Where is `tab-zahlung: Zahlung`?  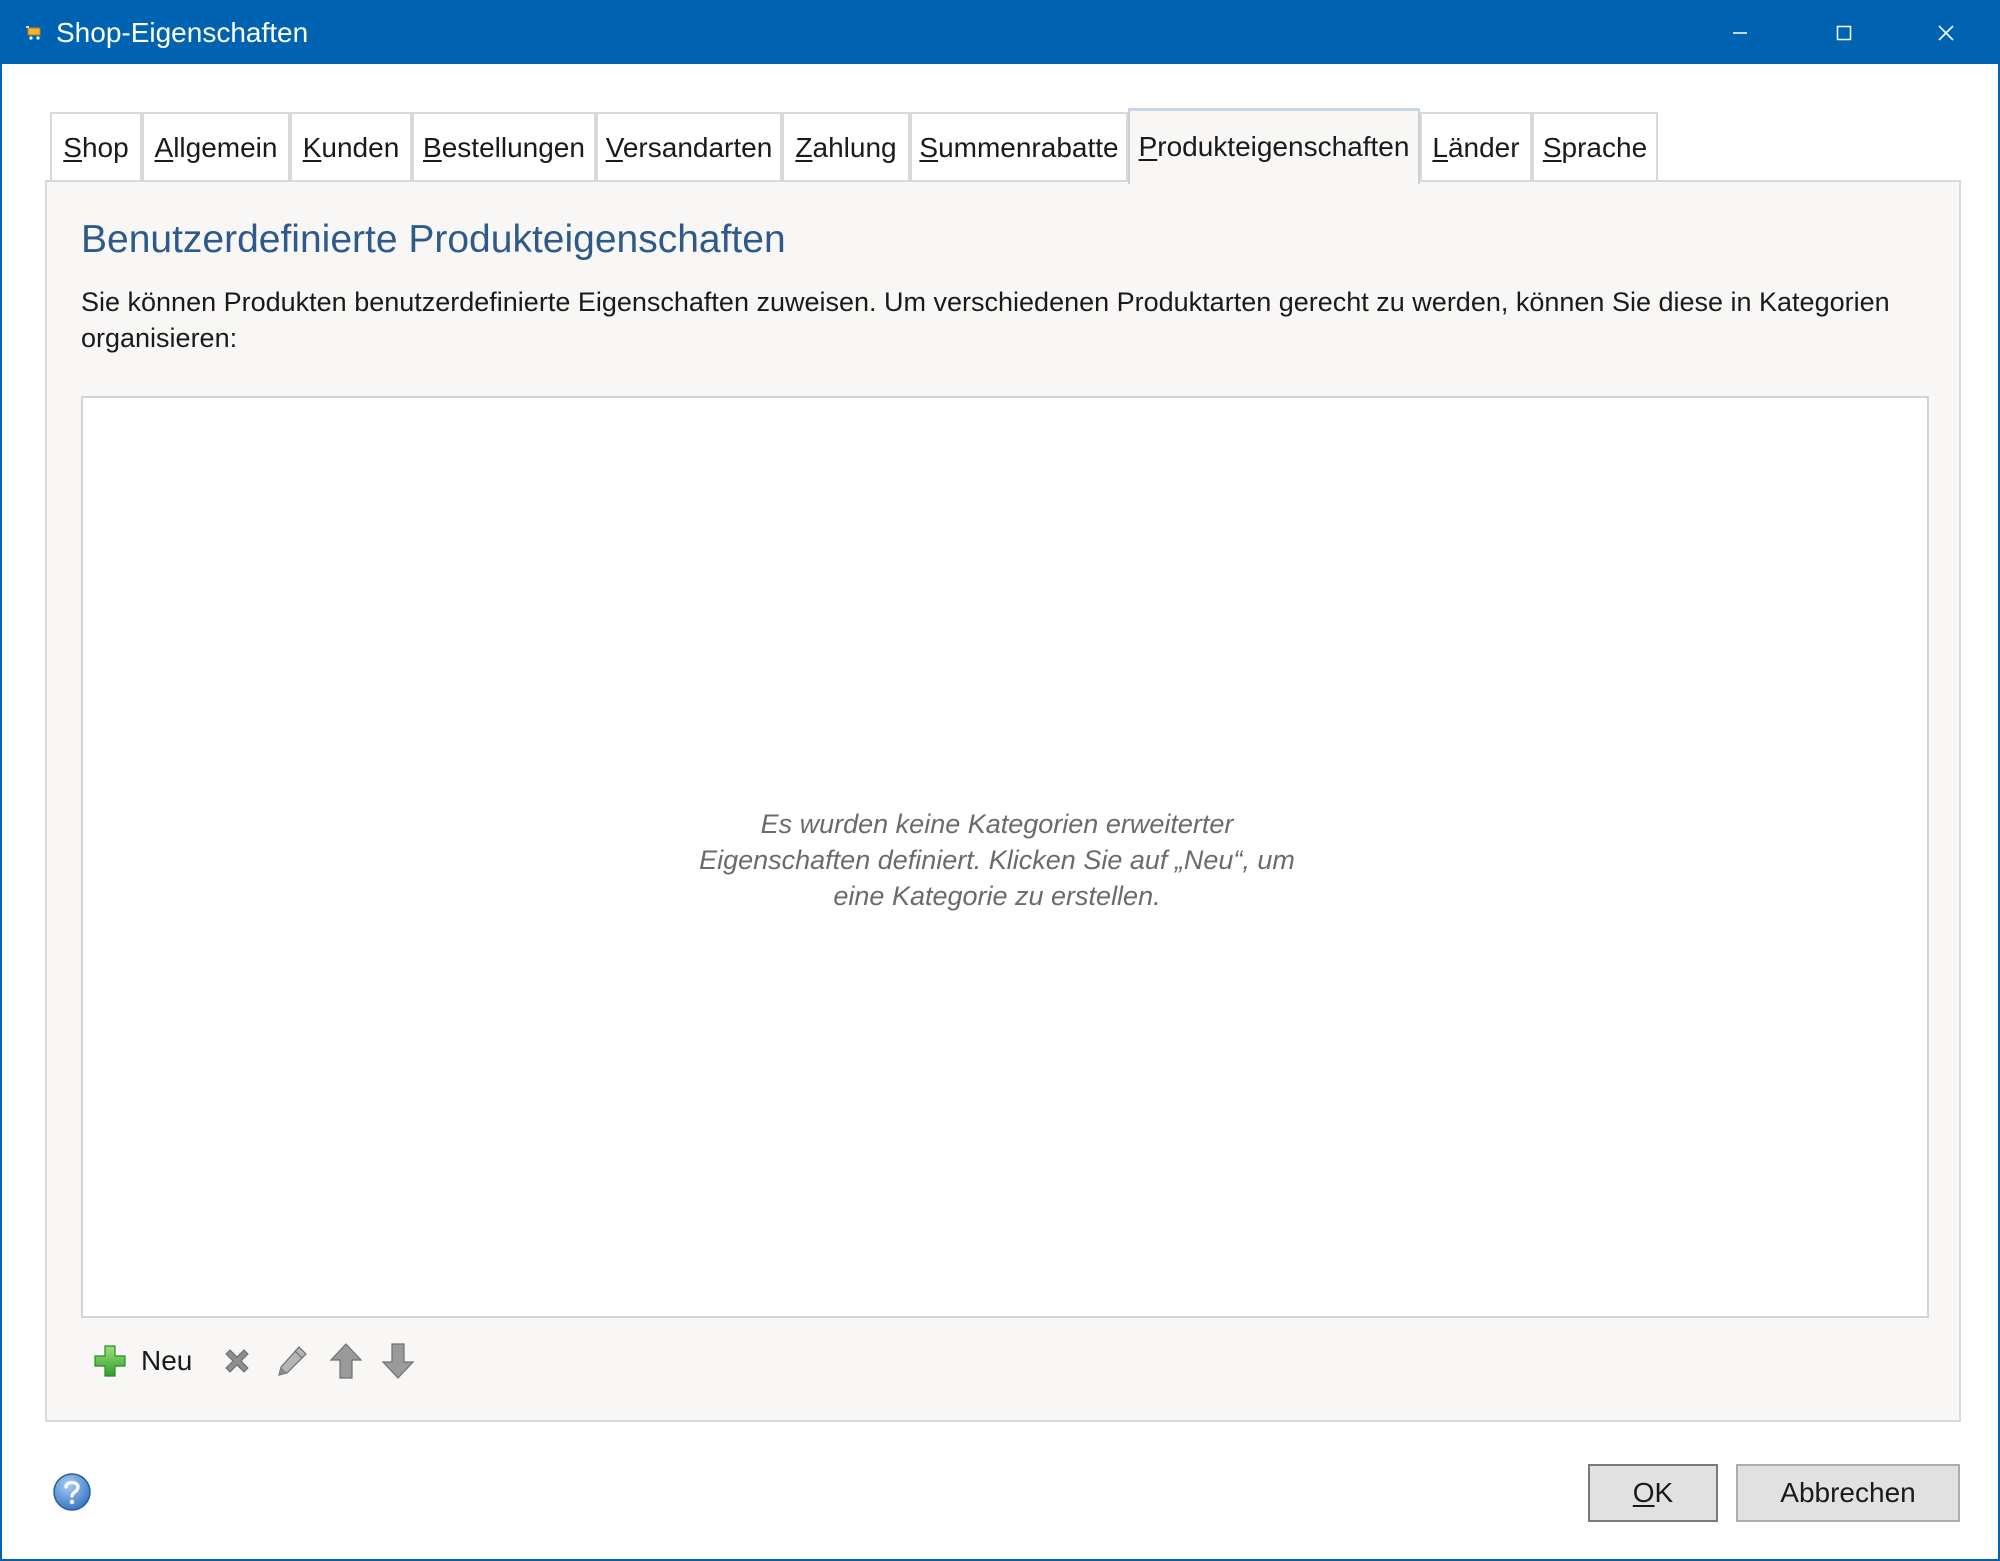 tab-zahlung: Zahlung is located at coordinates (846, 146).